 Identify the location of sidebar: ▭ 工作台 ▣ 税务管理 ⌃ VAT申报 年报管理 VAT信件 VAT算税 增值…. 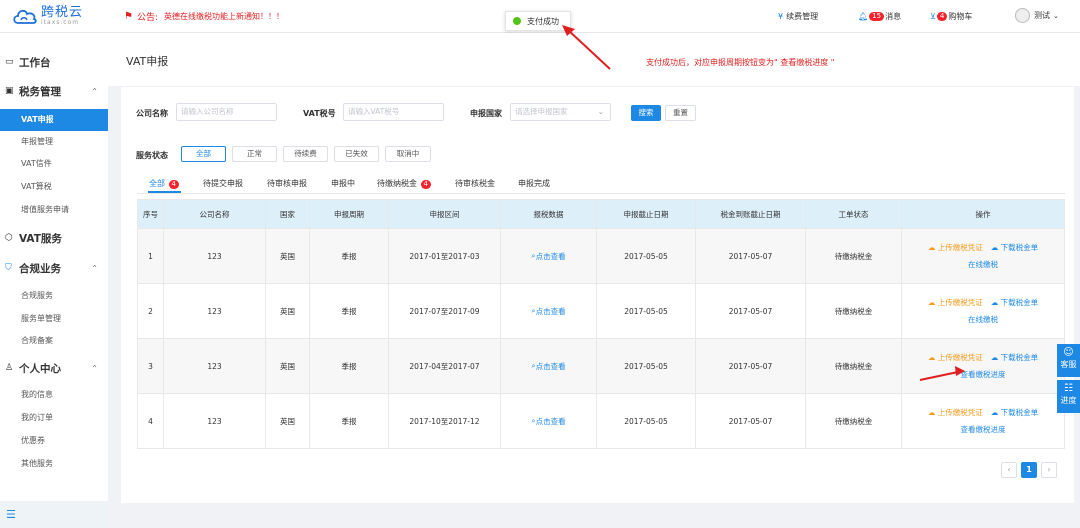
(54, 280).